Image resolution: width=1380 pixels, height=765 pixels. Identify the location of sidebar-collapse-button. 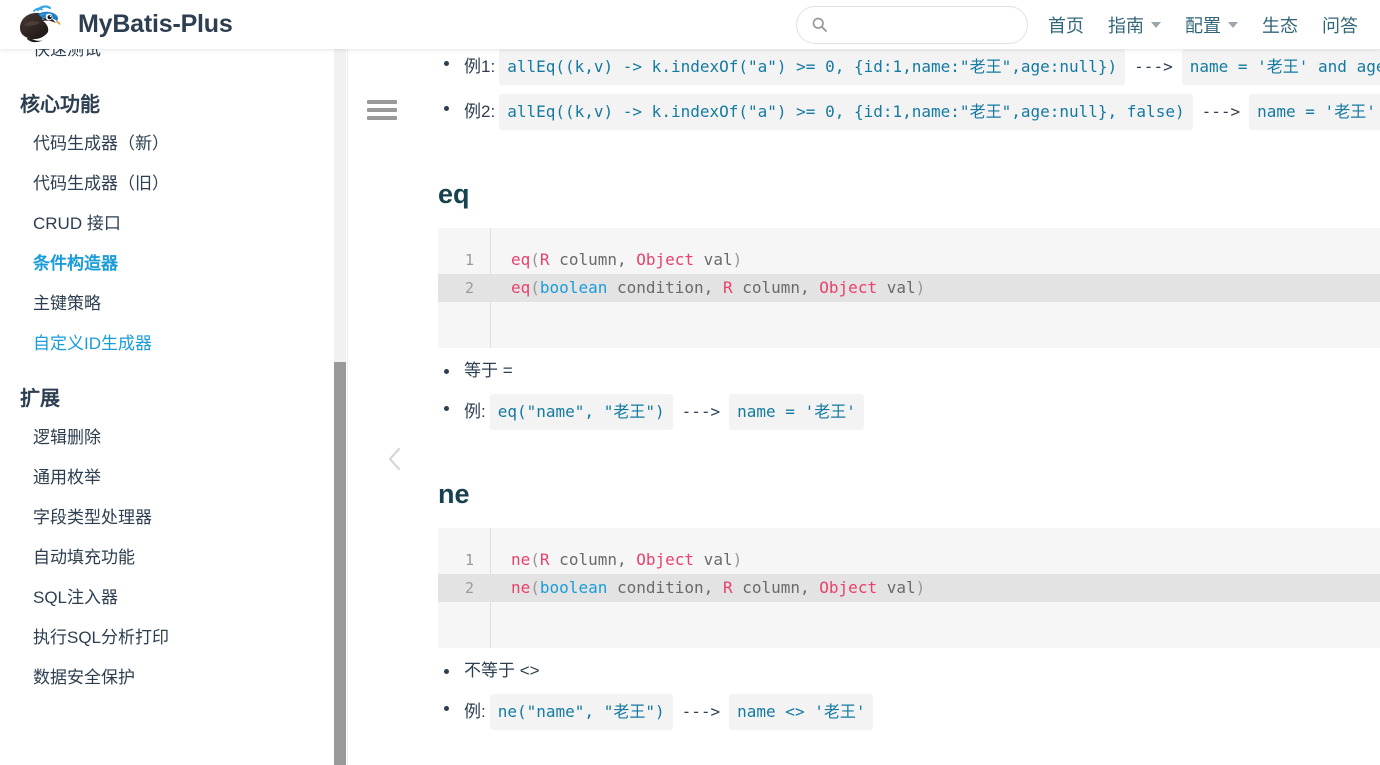
(395, 459).